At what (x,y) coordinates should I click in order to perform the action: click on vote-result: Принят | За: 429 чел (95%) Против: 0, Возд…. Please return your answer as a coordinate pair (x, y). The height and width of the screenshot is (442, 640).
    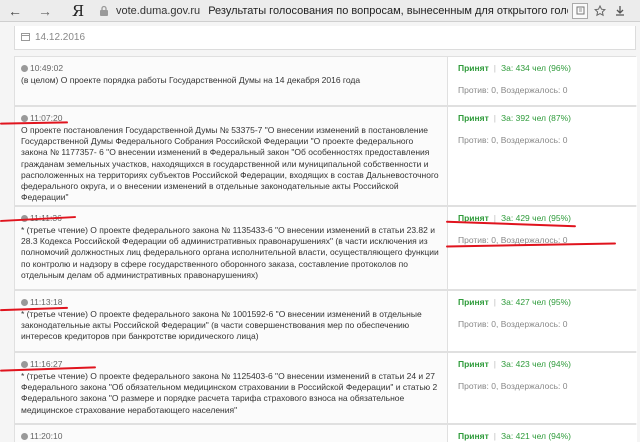
    Looking at the image, I should click on (542, 248).